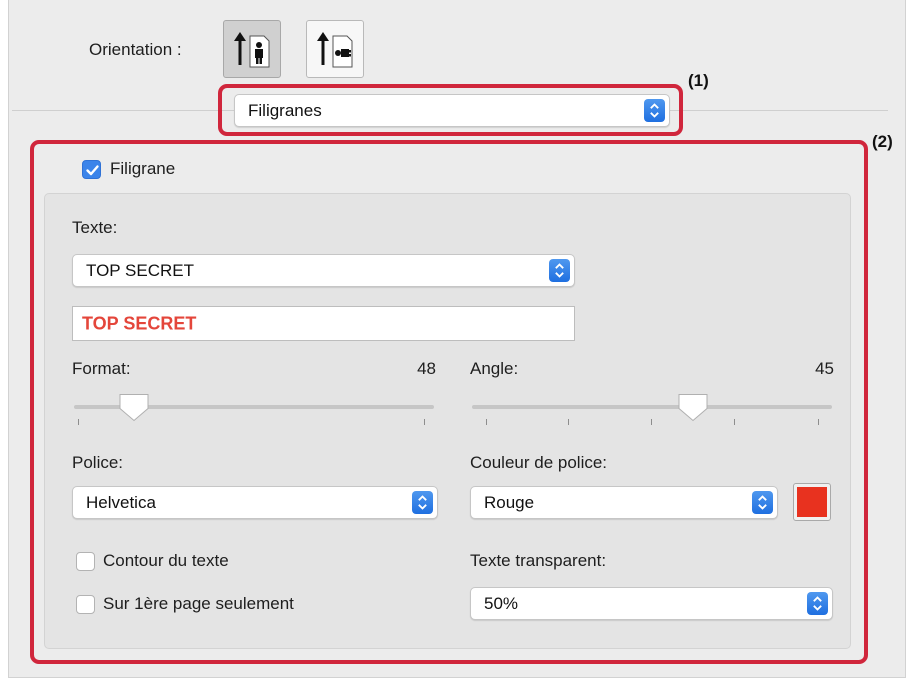  I want to click on landscape-orientation-icon, so click(335, 50).